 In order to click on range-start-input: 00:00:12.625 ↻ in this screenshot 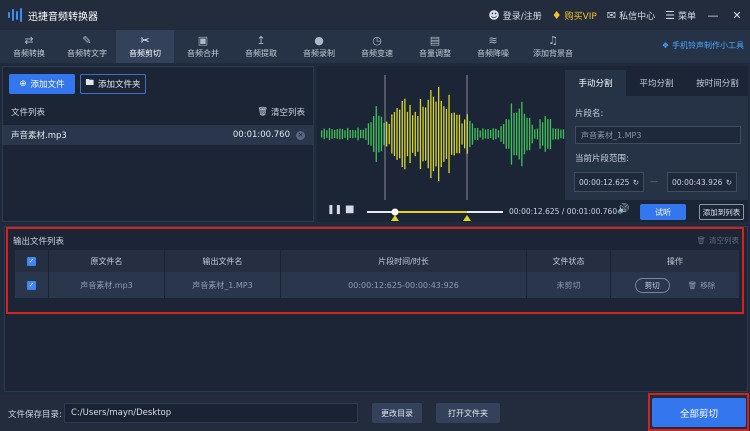, I will do `click(609, 182)`.